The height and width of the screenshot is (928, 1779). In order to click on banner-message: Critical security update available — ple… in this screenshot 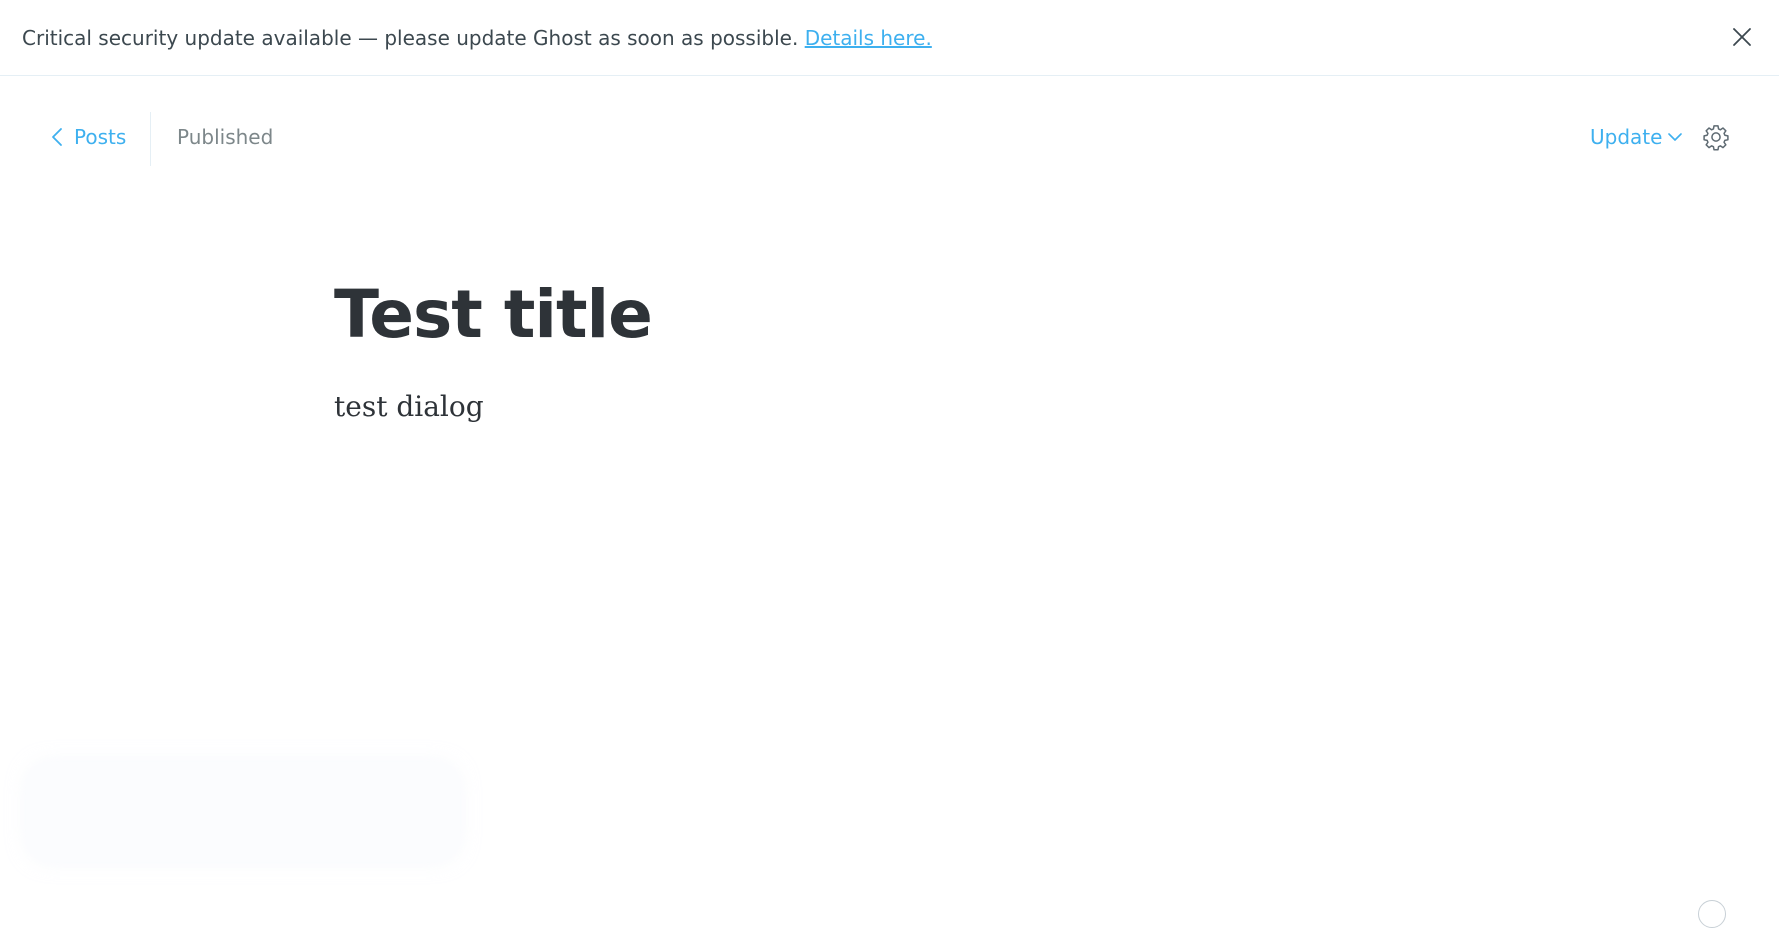, I will do `click(477, 38)`.